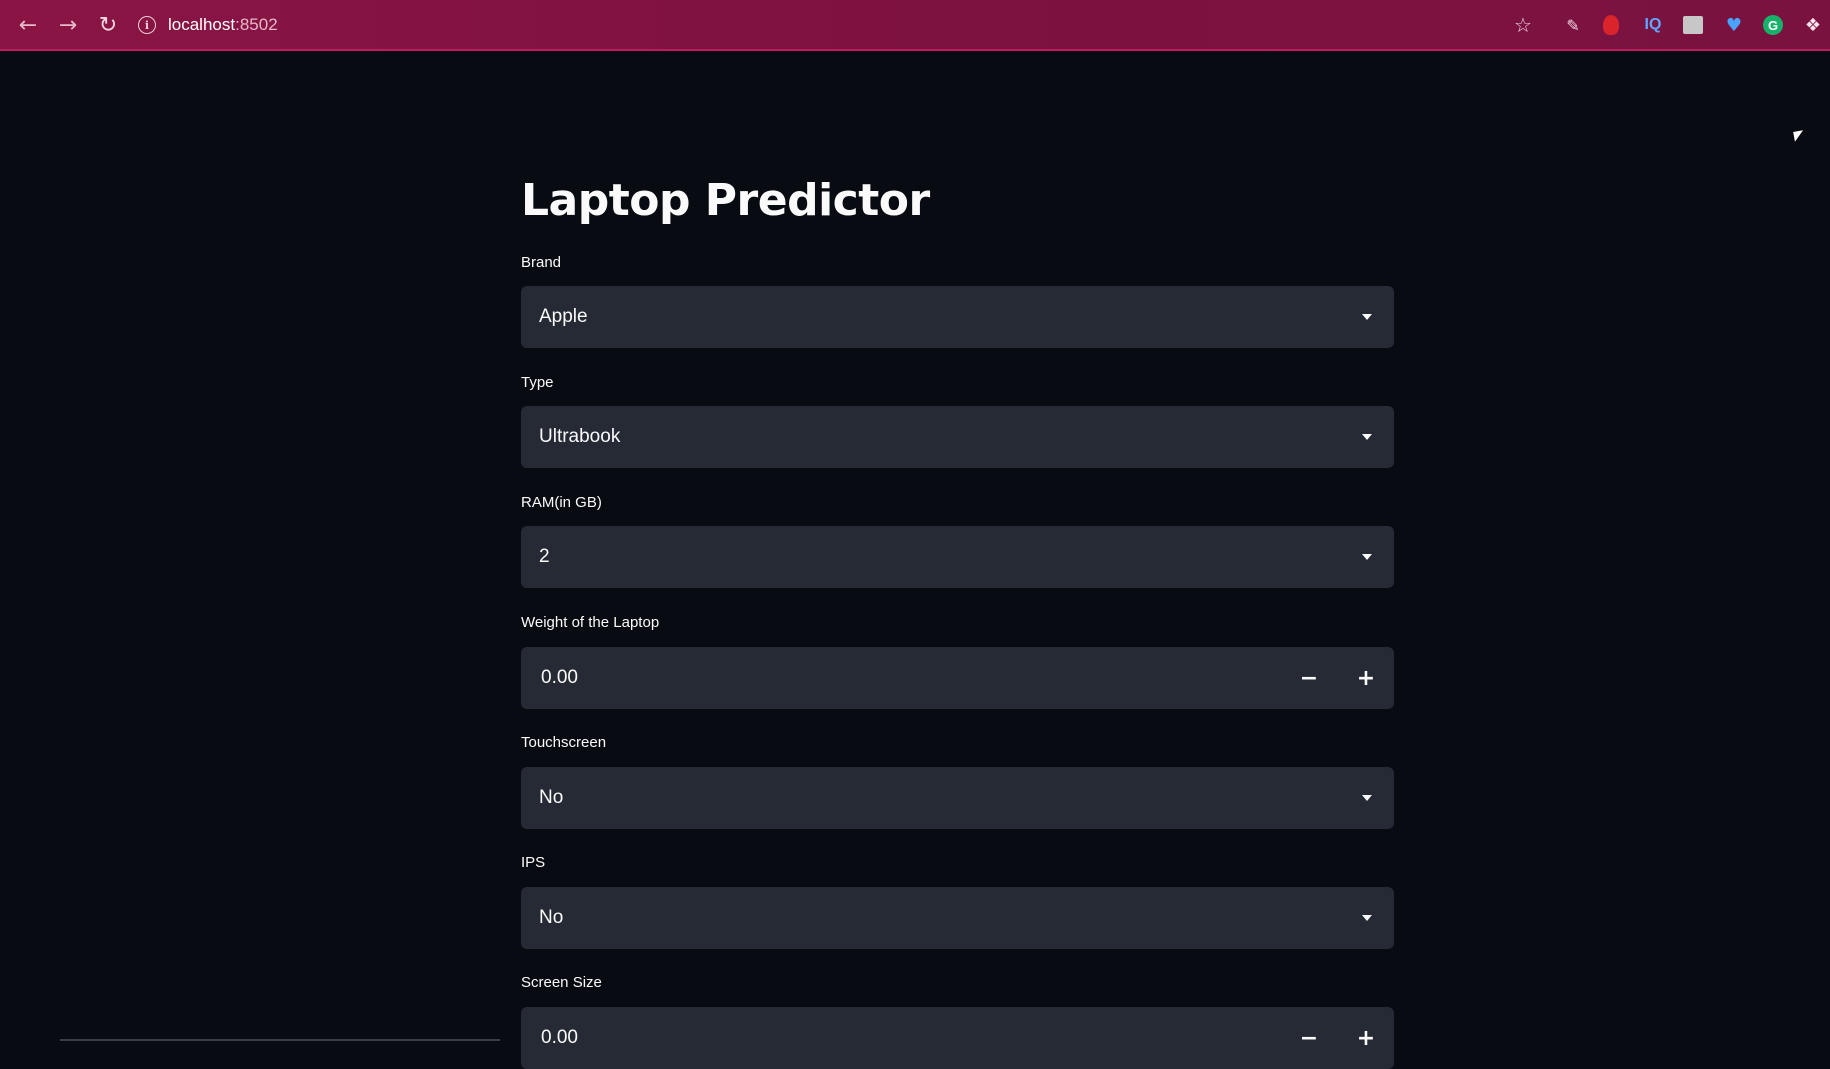 The image size is (1830, 1069). What do you see at coordinates (533, 862) in the screenshot?
I see `ips-label: IPS` at bounding box center [533, 862].